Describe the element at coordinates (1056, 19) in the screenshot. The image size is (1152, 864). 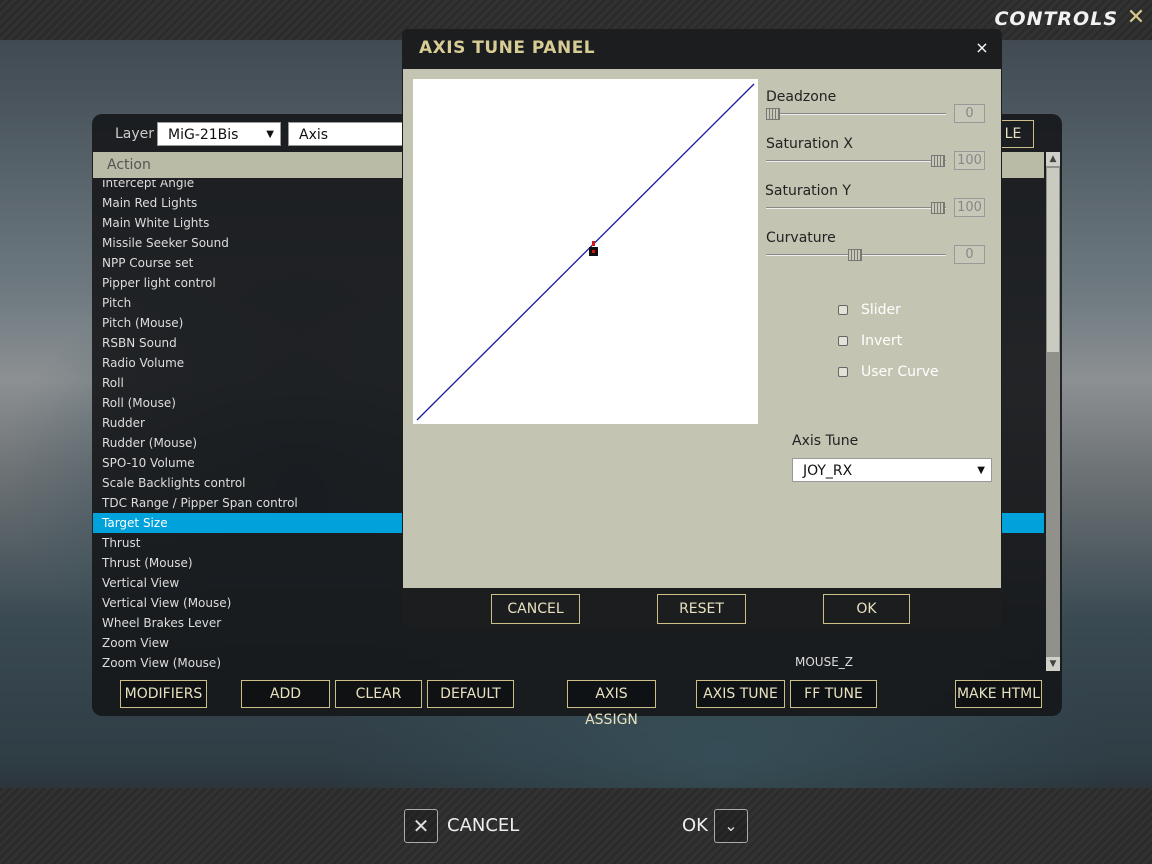
I see `page-title: CONTROLS` at that location.